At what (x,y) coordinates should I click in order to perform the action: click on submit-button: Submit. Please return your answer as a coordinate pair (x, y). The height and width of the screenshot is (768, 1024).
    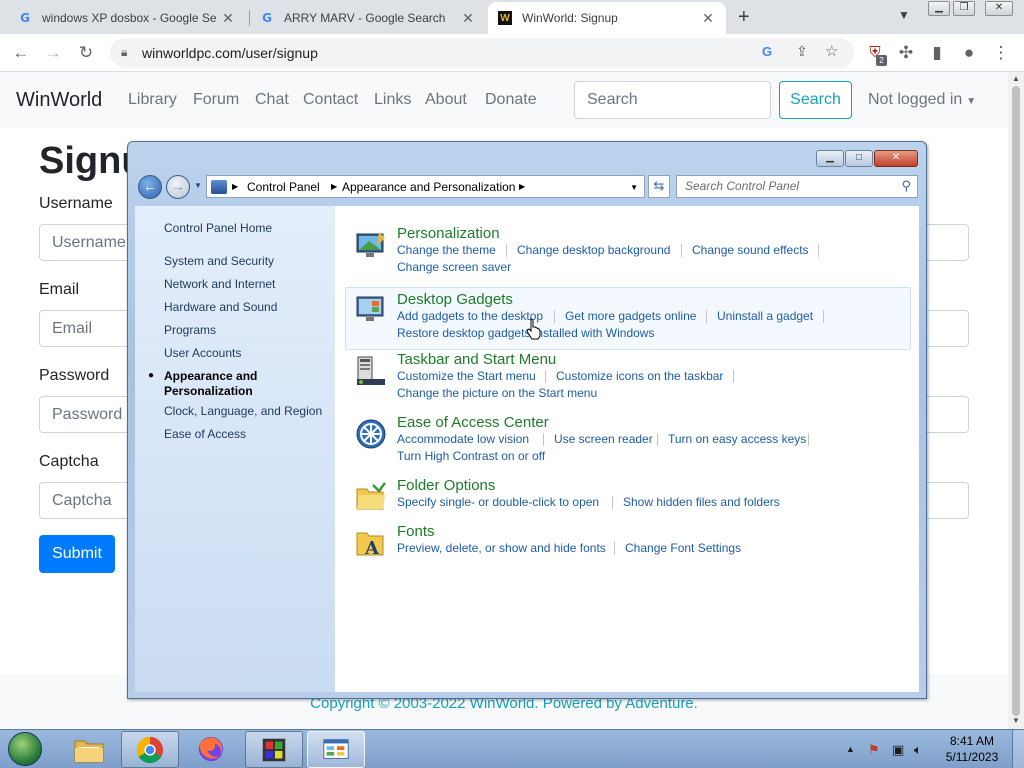
    Looking at the image, I should click on (77, 554).